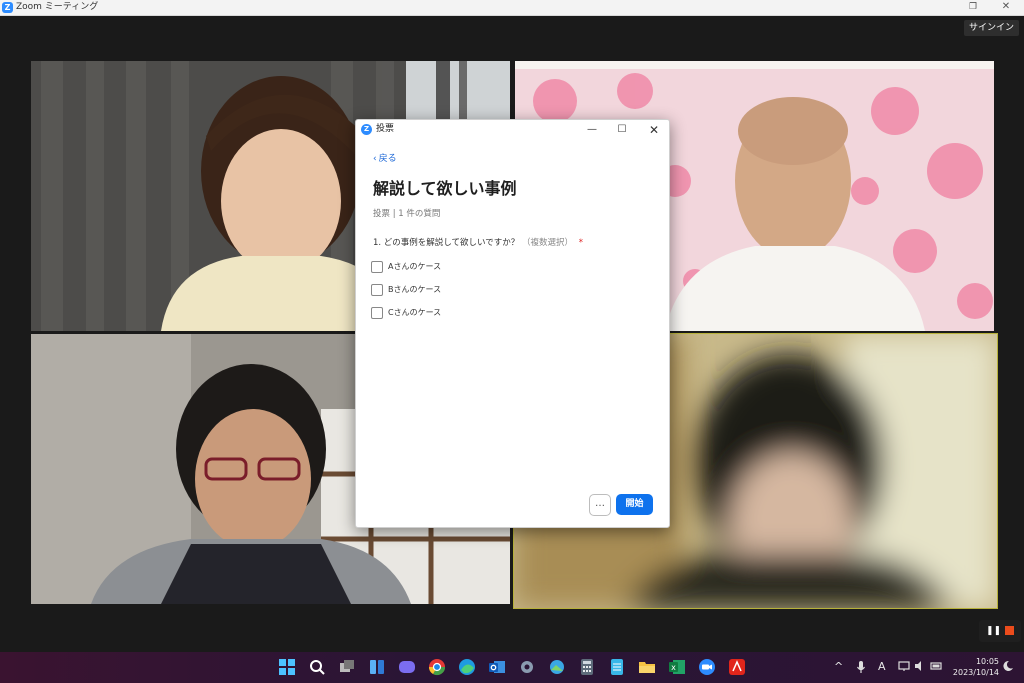  I want to click on photos-icon, so click(557, 667).